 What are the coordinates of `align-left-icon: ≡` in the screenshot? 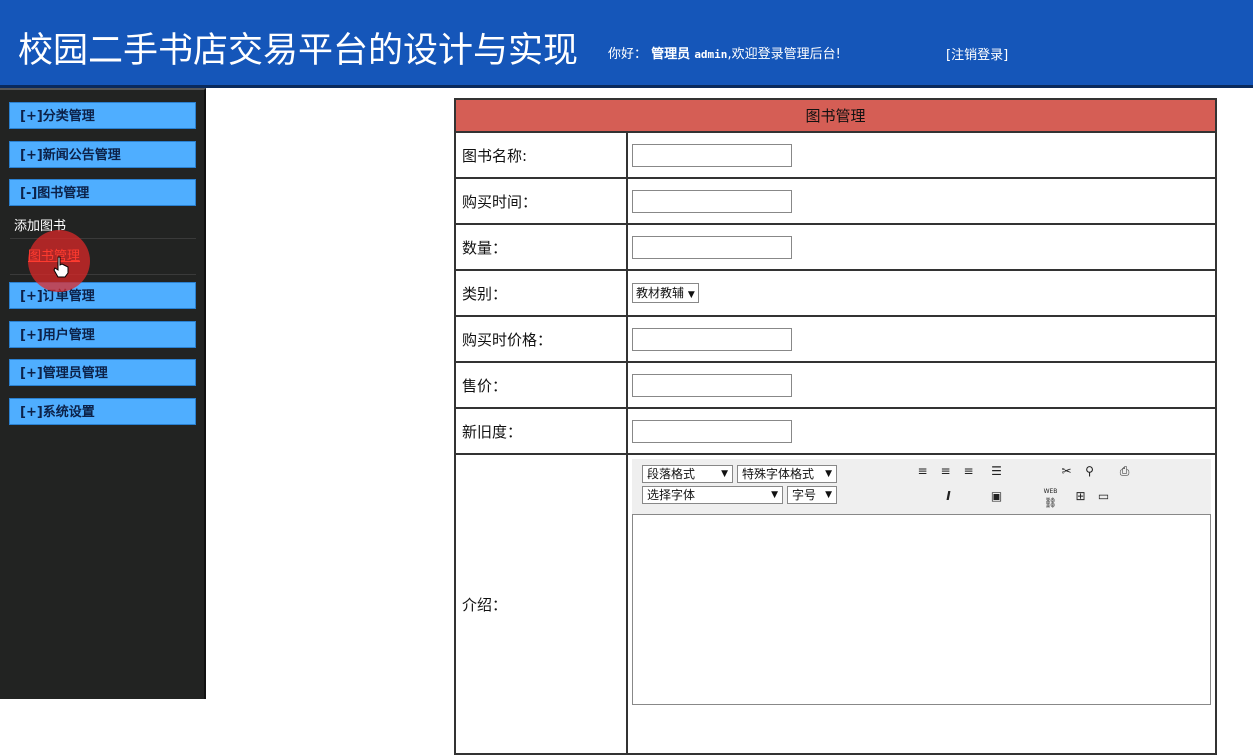 It's located at (922, 471).